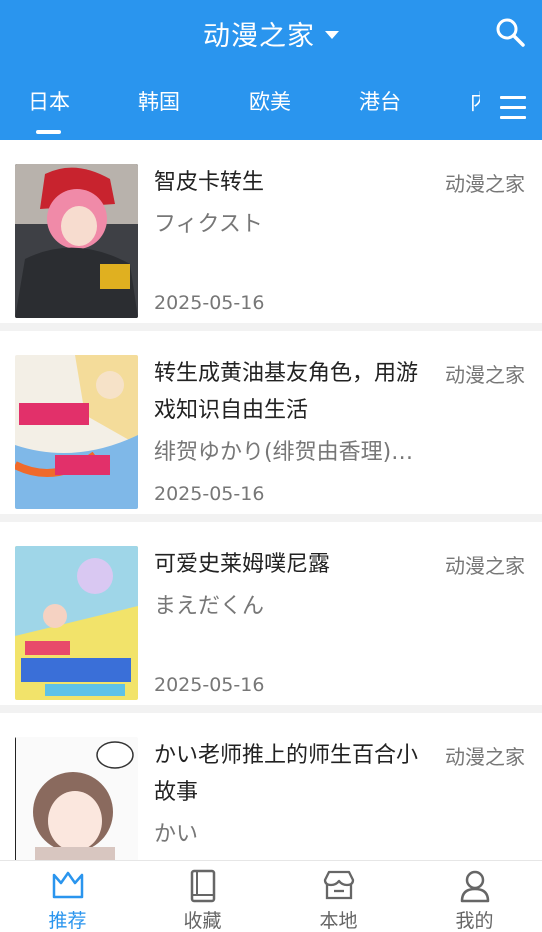  Describe the element at coordinates (338, 885) in the screenshot. I see `store-icon` at that location.